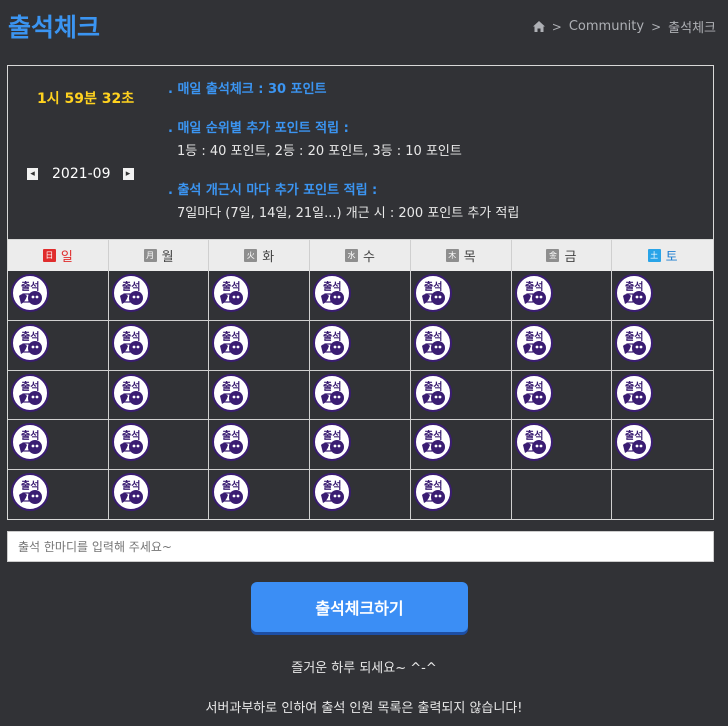 The image size is (728, 726). What do you see at coordinates (364, 708) in the screenshot?
I see `server-notice: 서버과부하로 인하여 출석 인원 목록은 출력되지 않습니다!` at bounding box center [364, 708].